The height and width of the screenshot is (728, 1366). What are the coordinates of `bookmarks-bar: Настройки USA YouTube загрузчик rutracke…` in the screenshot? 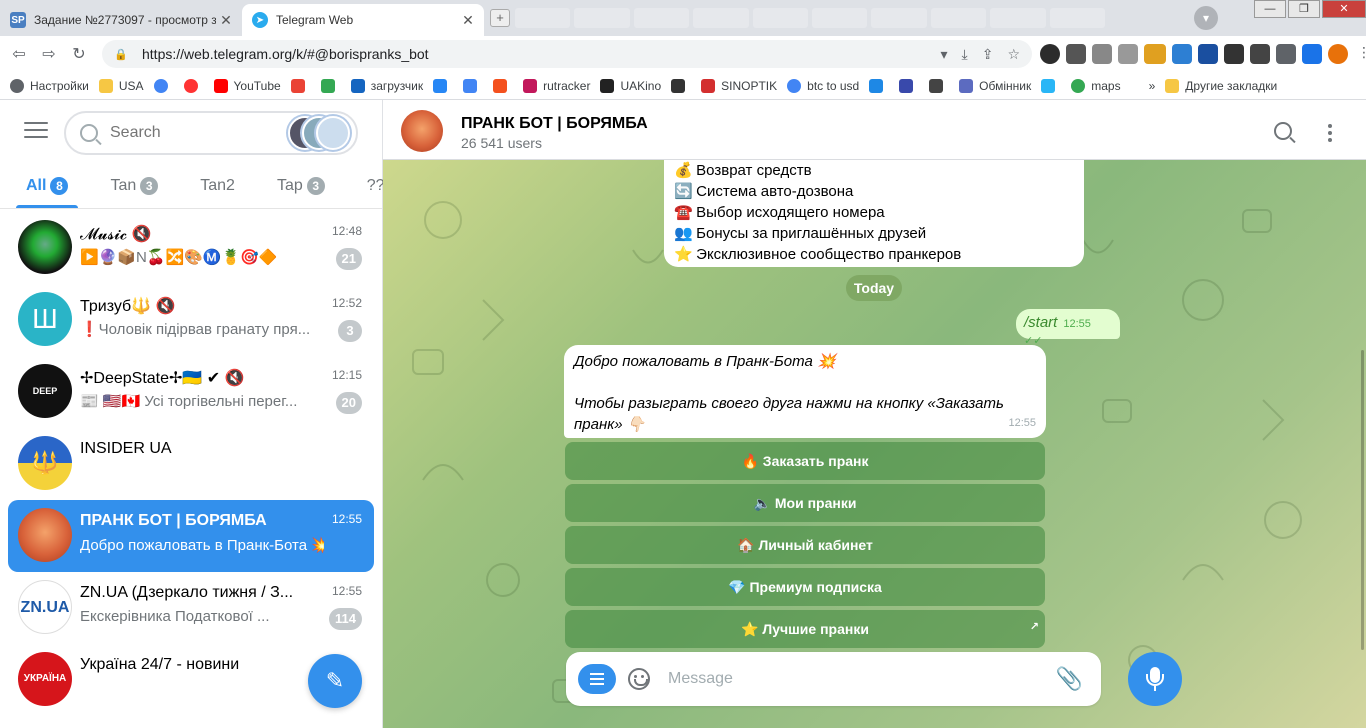 It's located at (683, 86).